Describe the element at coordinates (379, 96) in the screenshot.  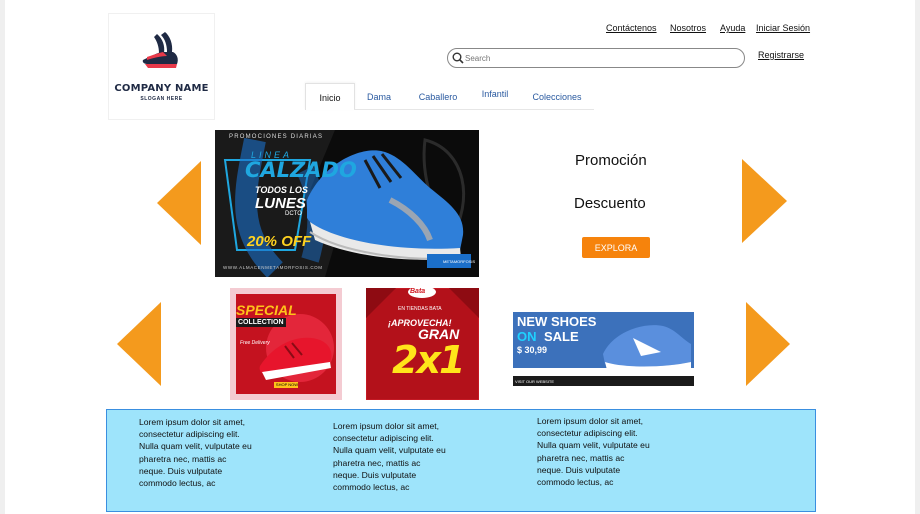
I see `tab-dama: Dama` at that location.